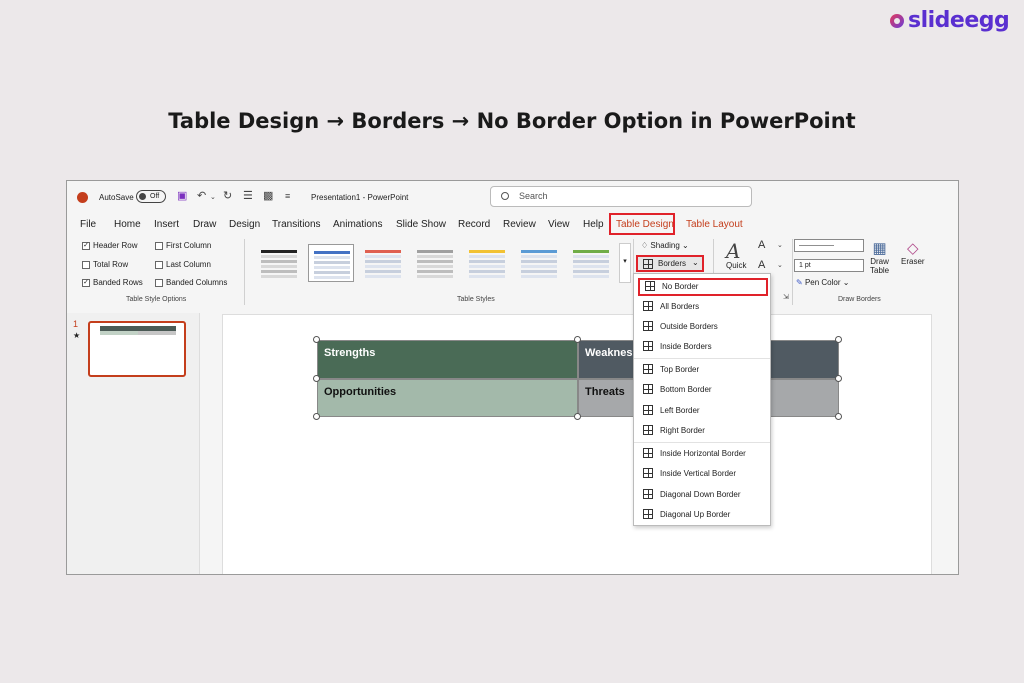 The height and width of the screenshot is (683, 1024). I want to click on pen-icon: ✎, so click(799, 282).